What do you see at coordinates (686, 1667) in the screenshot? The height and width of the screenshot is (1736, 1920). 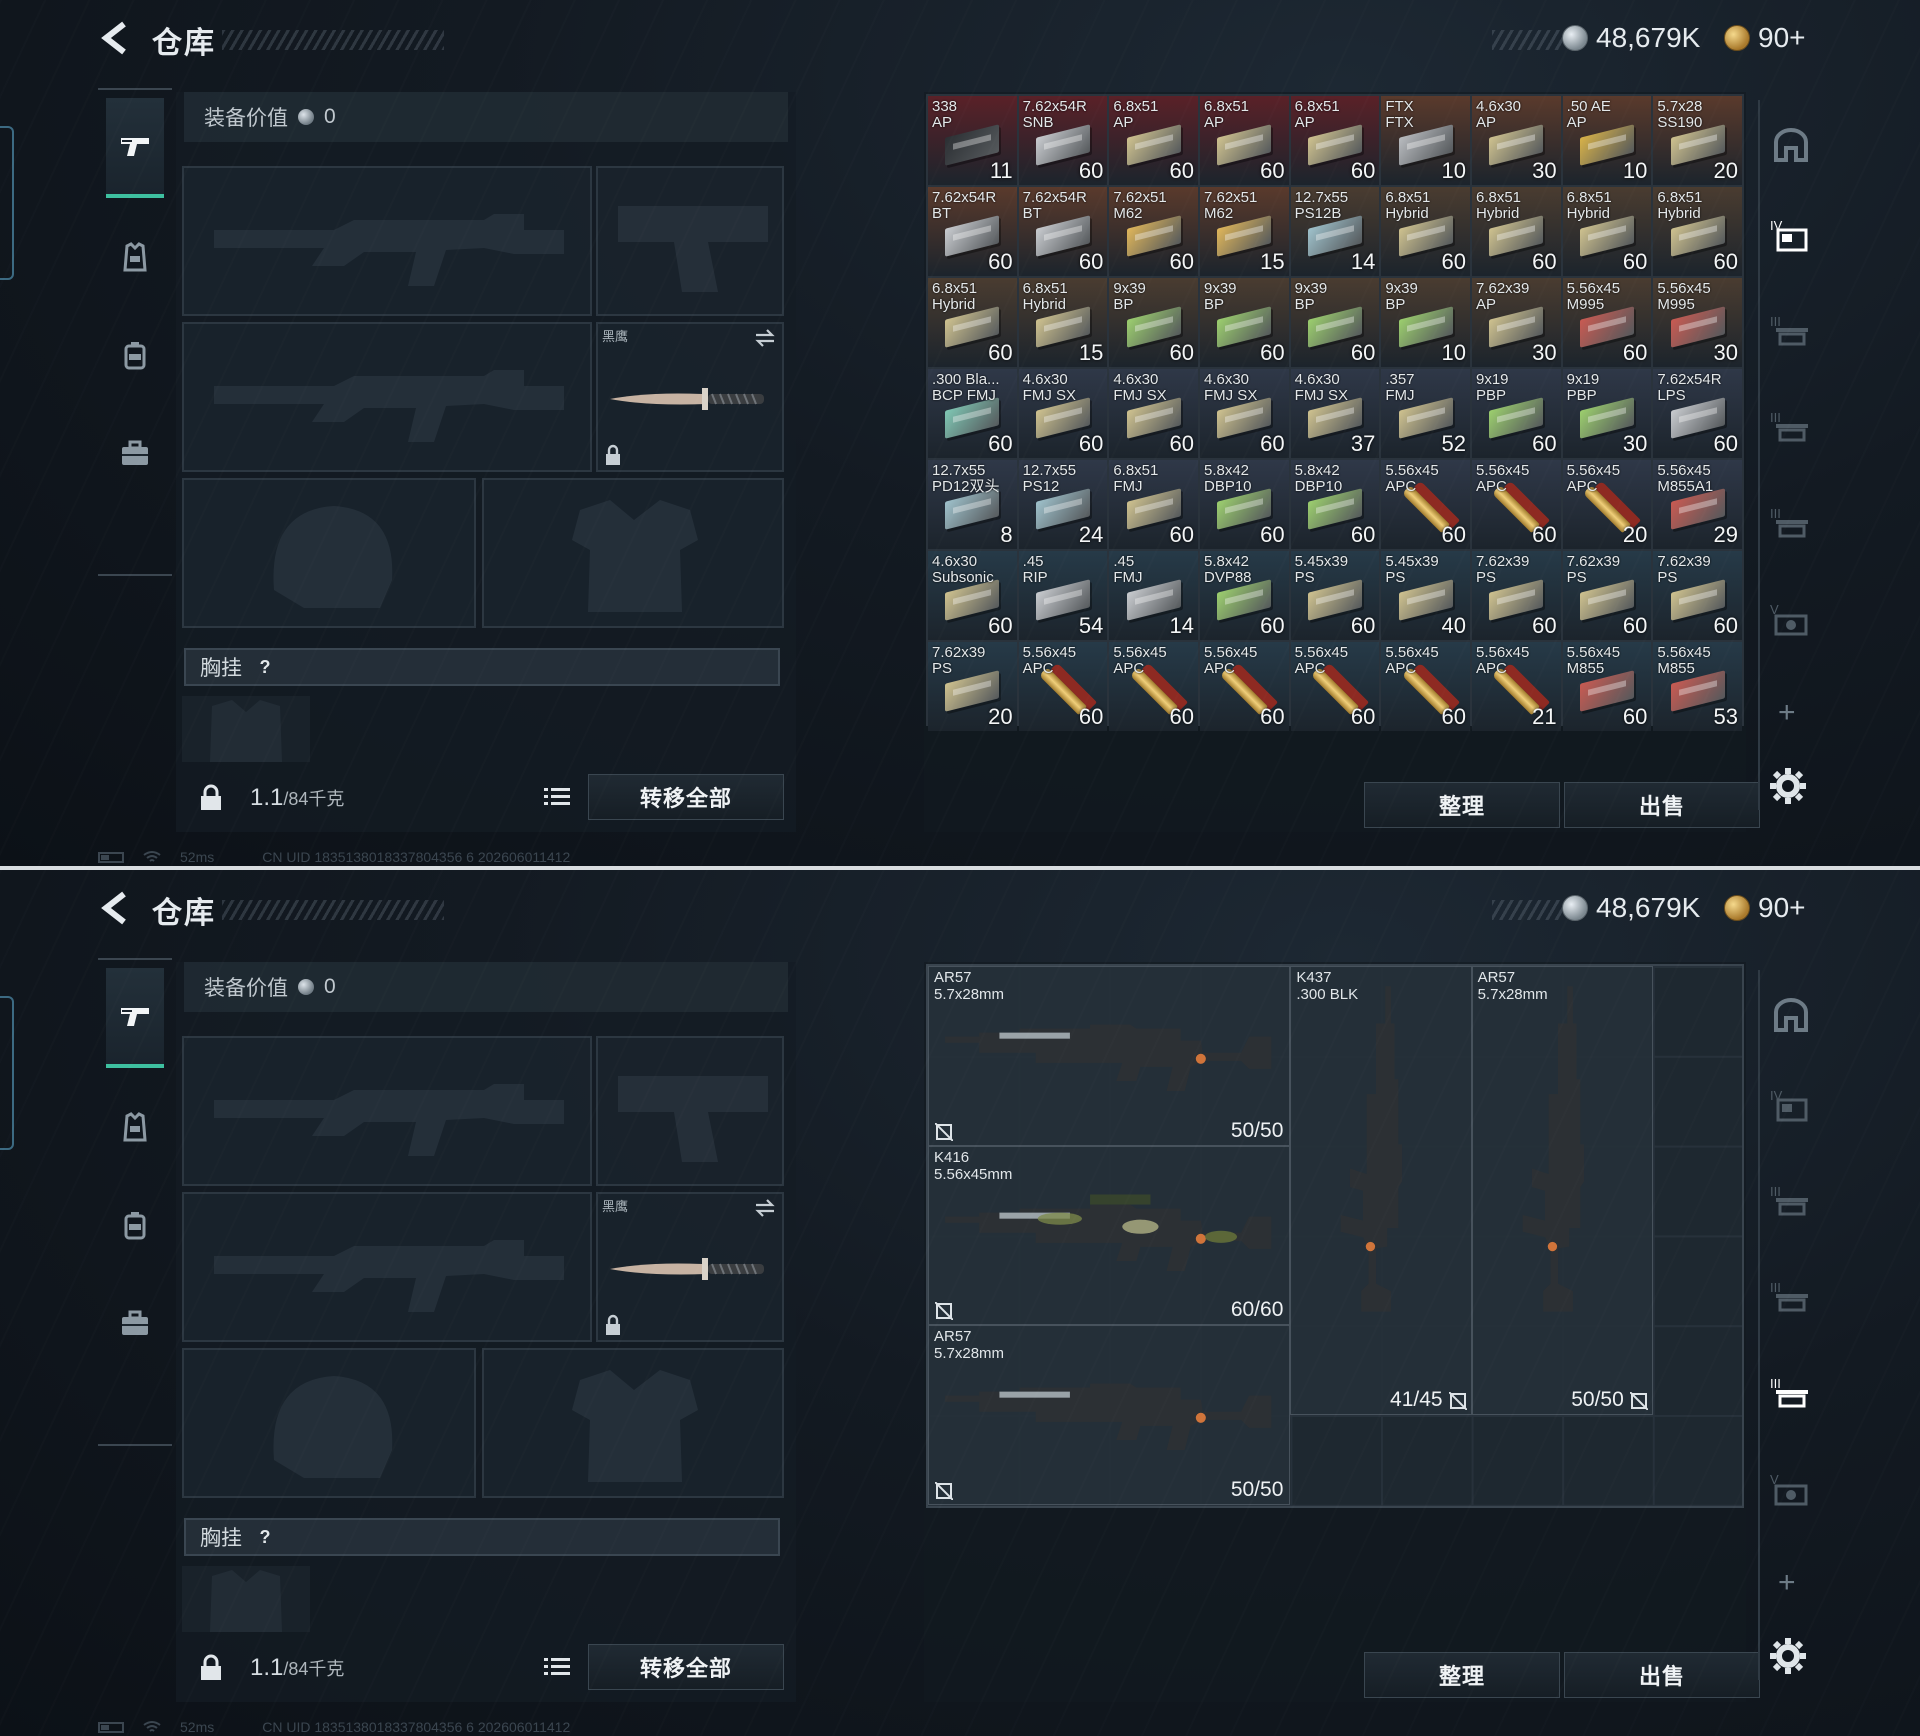 I see `transfer-all-button: 转移全部` at bounding box center [686, 1667].